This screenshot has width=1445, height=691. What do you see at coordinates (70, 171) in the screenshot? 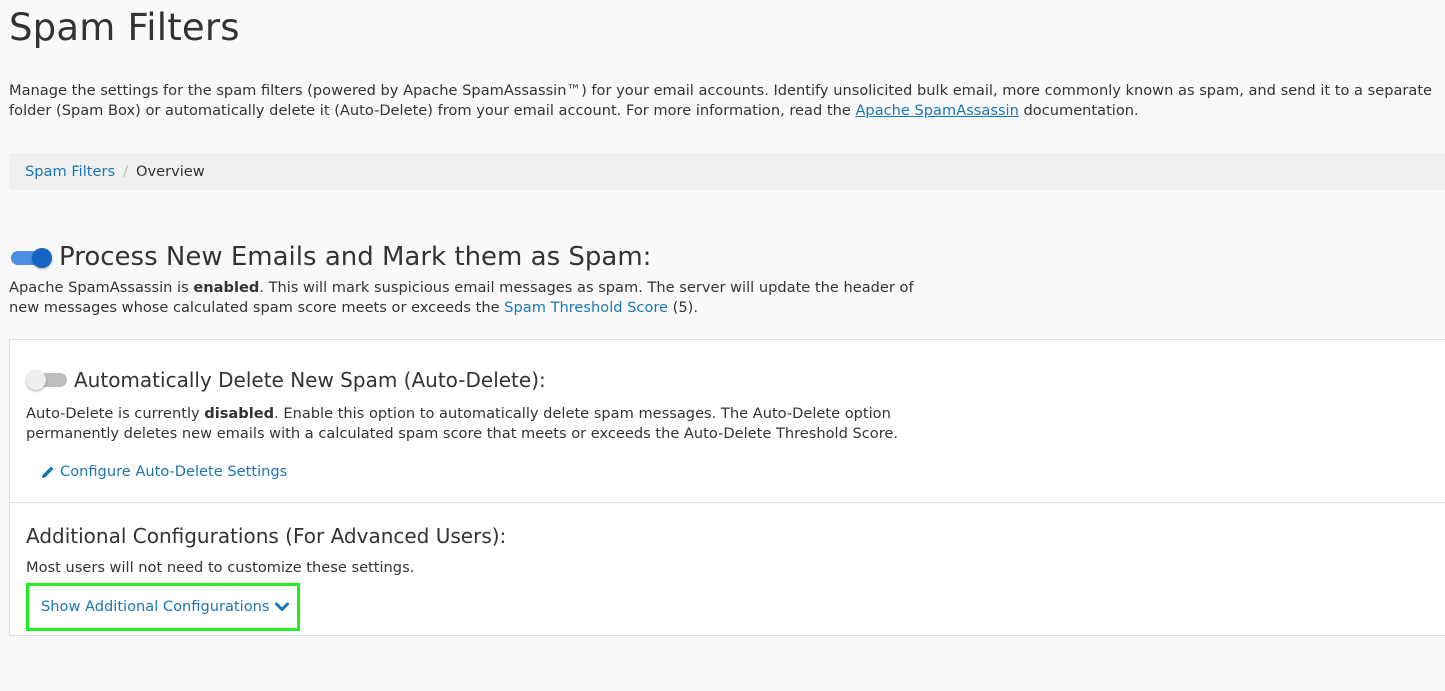
I see `breadcrumb-spam-filters: Spam Filters` at bounding box center [70, 171].